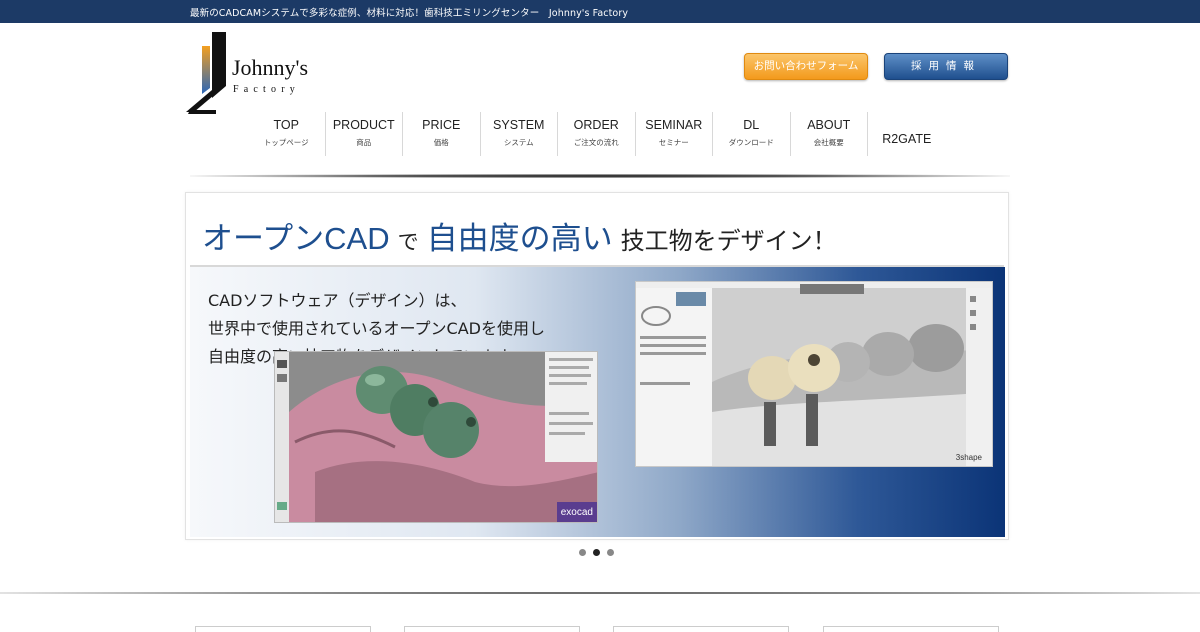  I want to click on 3shape-screenshot: 3shape, so click(814, 374).